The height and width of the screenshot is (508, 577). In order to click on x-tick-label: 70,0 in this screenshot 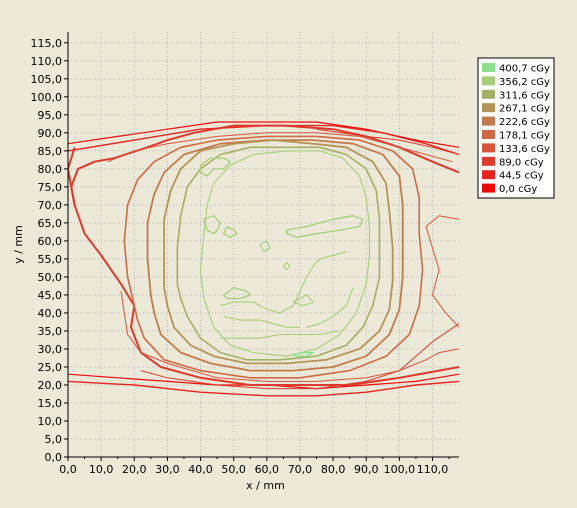, I will do `click(300, 469)`.